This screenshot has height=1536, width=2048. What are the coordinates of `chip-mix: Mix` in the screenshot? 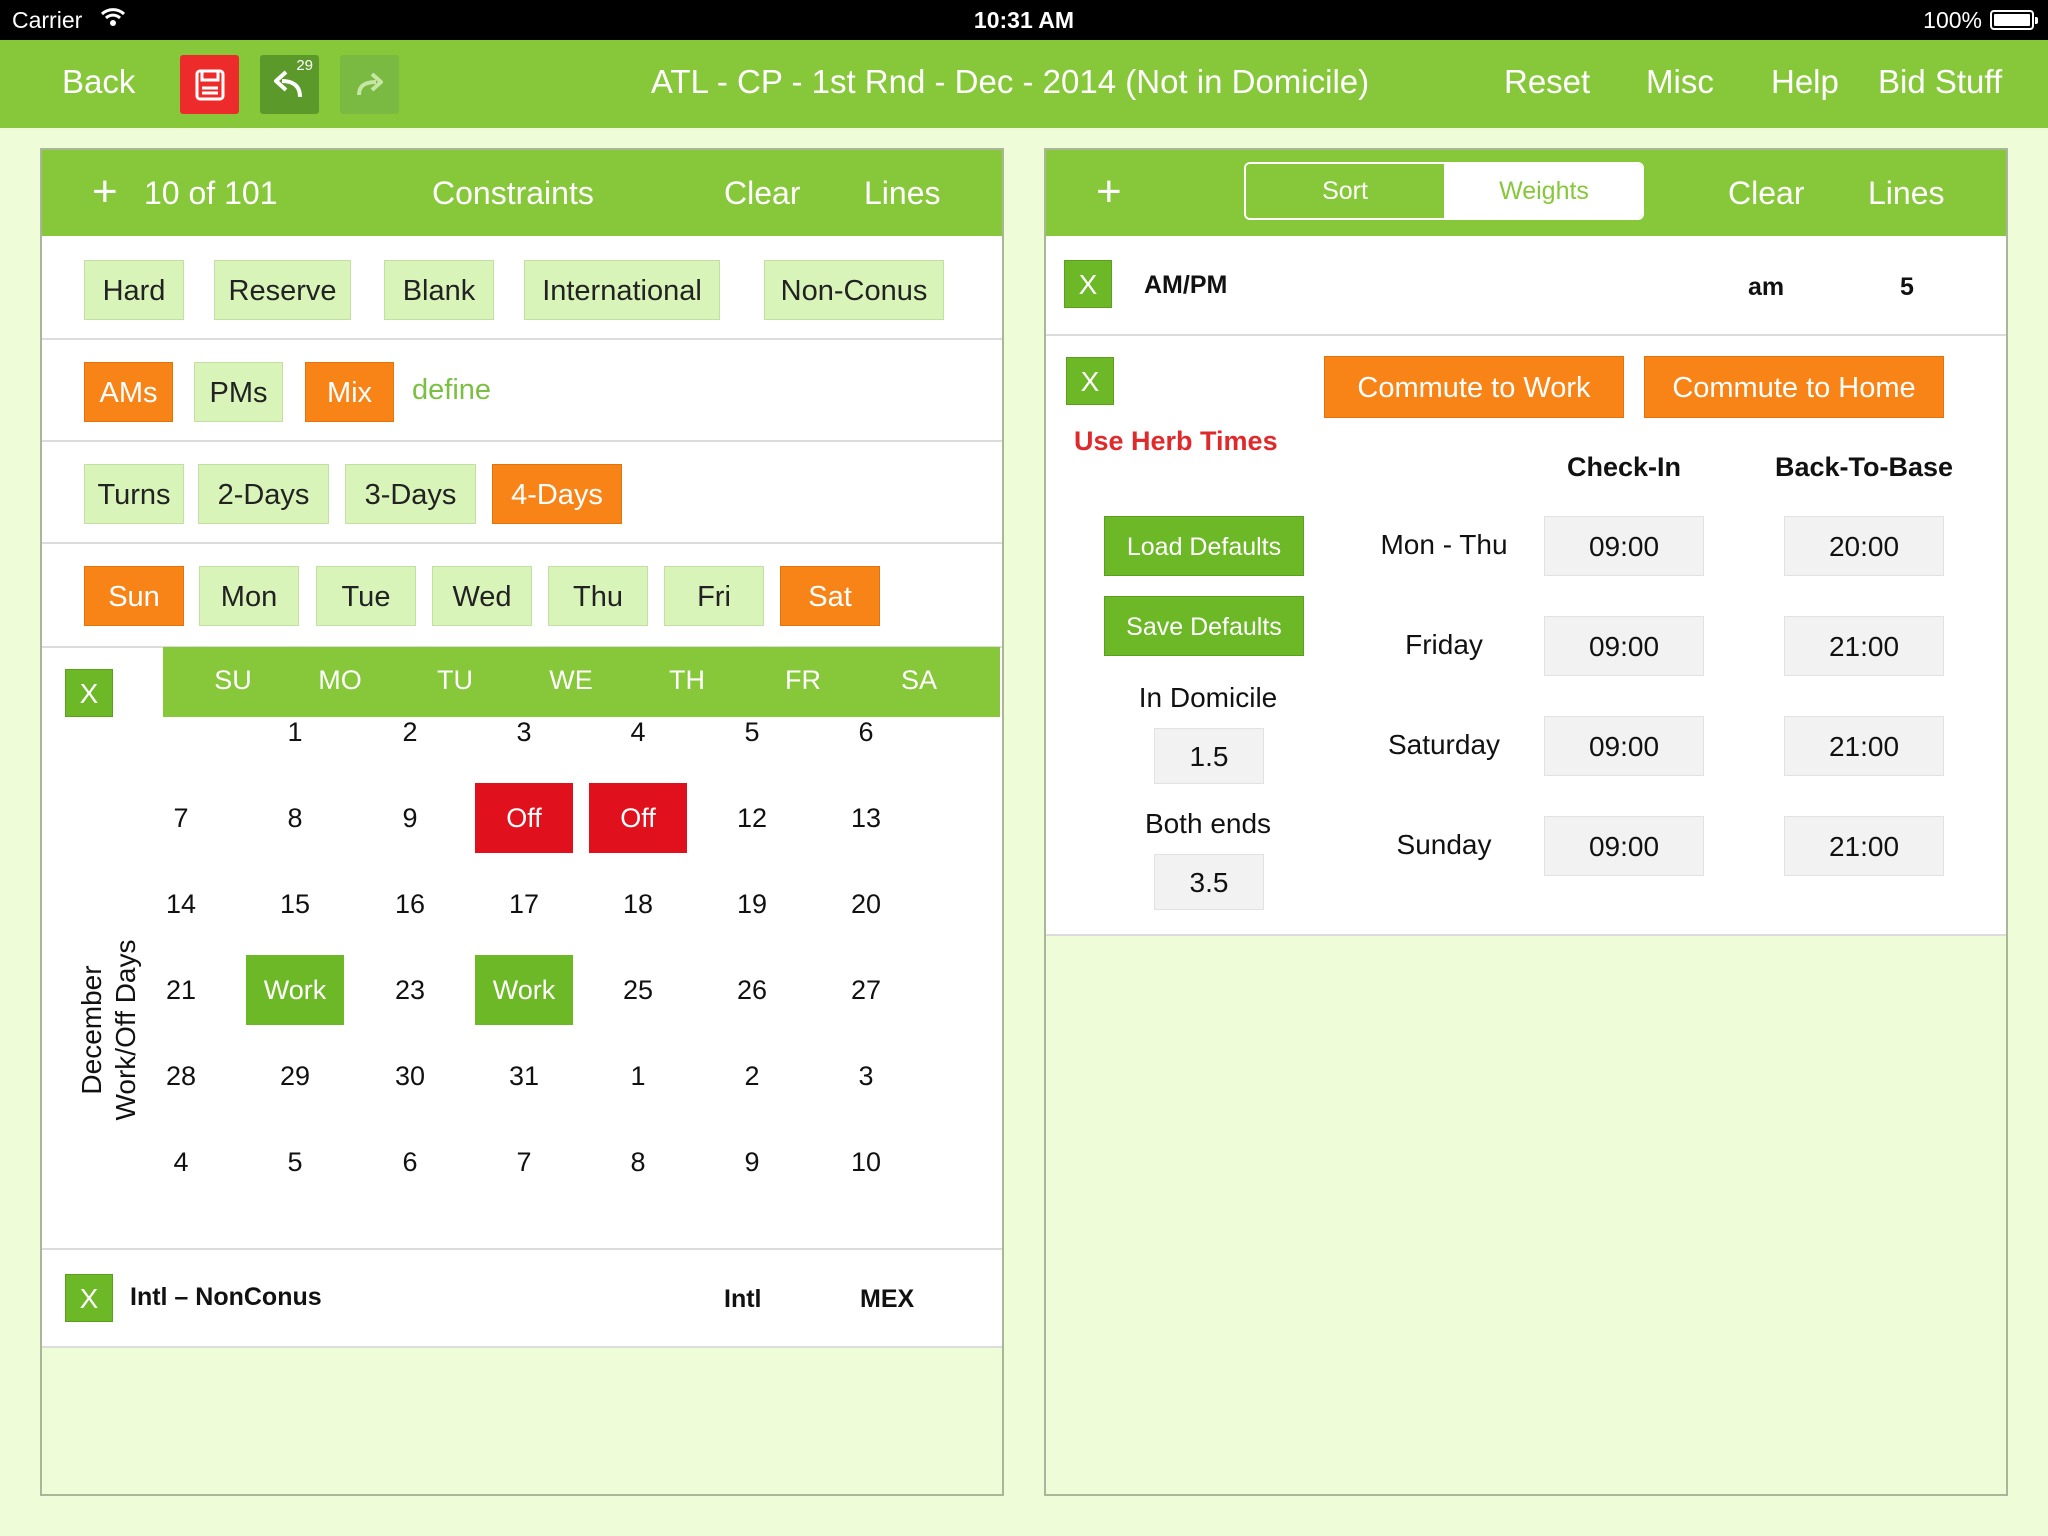 It's located at (349, 392).